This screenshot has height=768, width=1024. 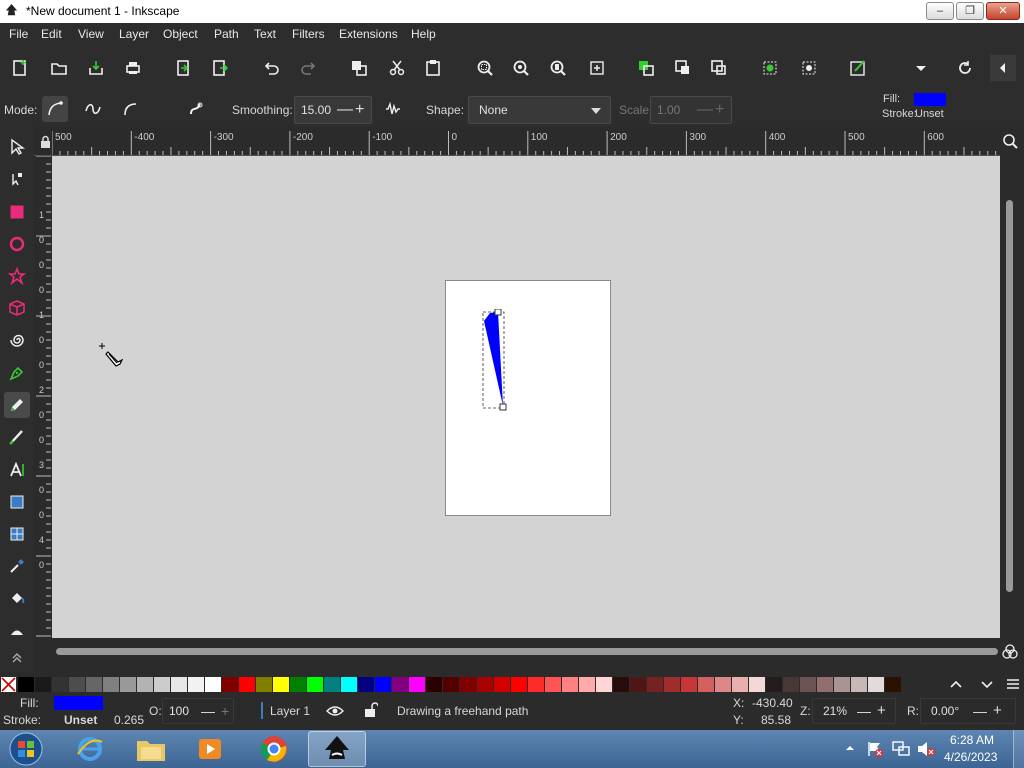 What do you see at coordinates (308, 34) in the screenshot?
I see `menu-filters: Filters` at bounding box center [308, 34].